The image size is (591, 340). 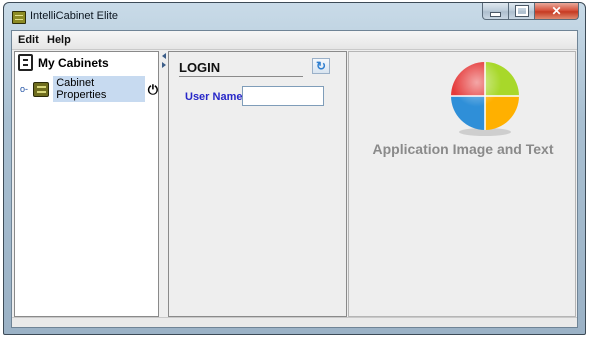 I want to click on window-title: IntelliCabinet Elite, so click(x=74, y=16).